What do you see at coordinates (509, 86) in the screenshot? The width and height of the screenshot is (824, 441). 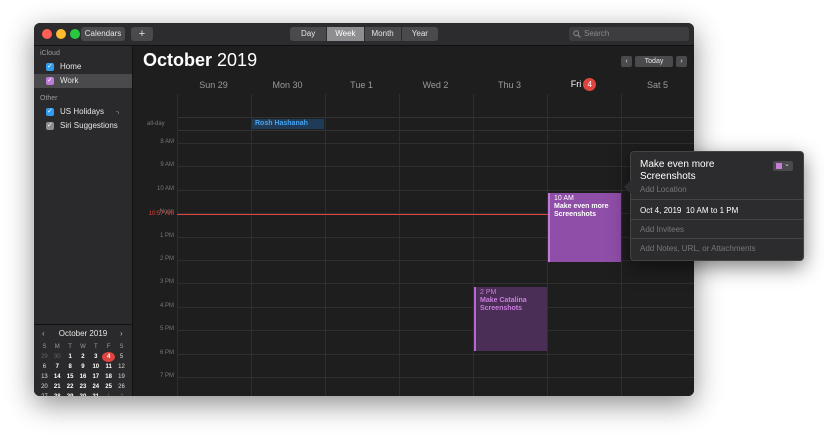 I see `day-header: Thu 3` at bounding box center [509, 86].